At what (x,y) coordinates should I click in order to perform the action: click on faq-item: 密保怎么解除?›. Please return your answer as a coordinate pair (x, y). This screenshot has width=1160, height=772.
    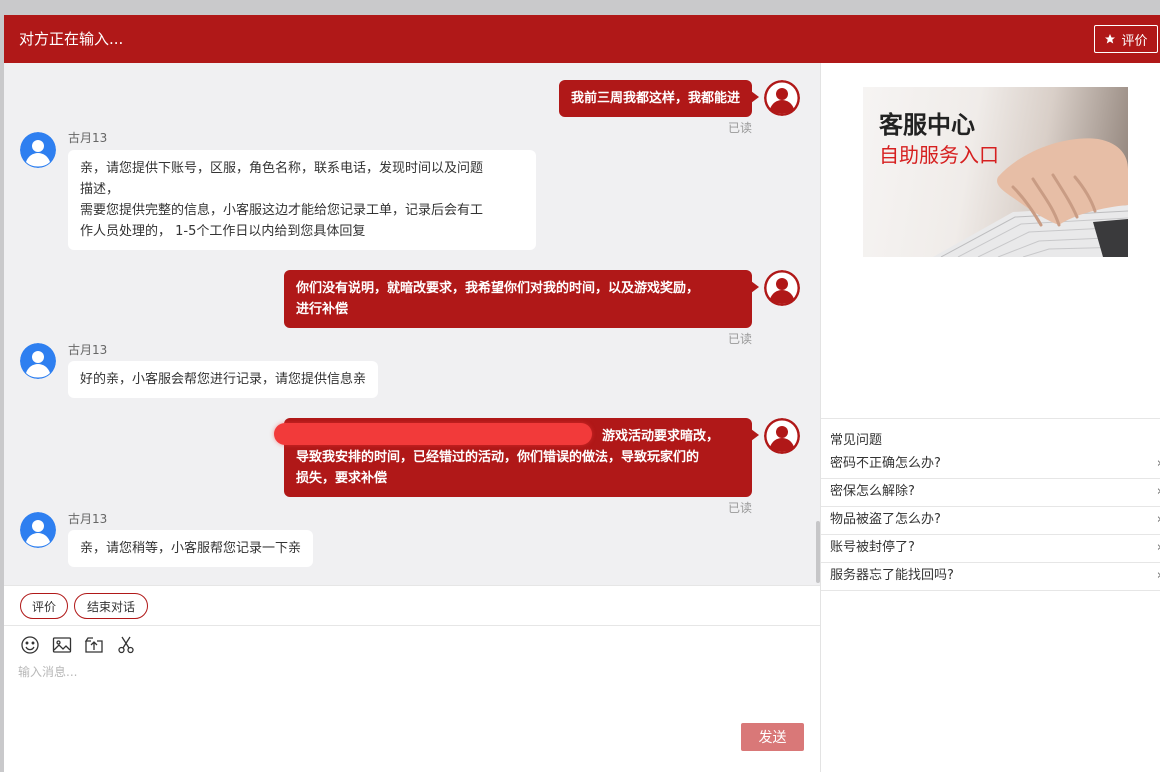
    Looking at the image, I should click on (990, 493).